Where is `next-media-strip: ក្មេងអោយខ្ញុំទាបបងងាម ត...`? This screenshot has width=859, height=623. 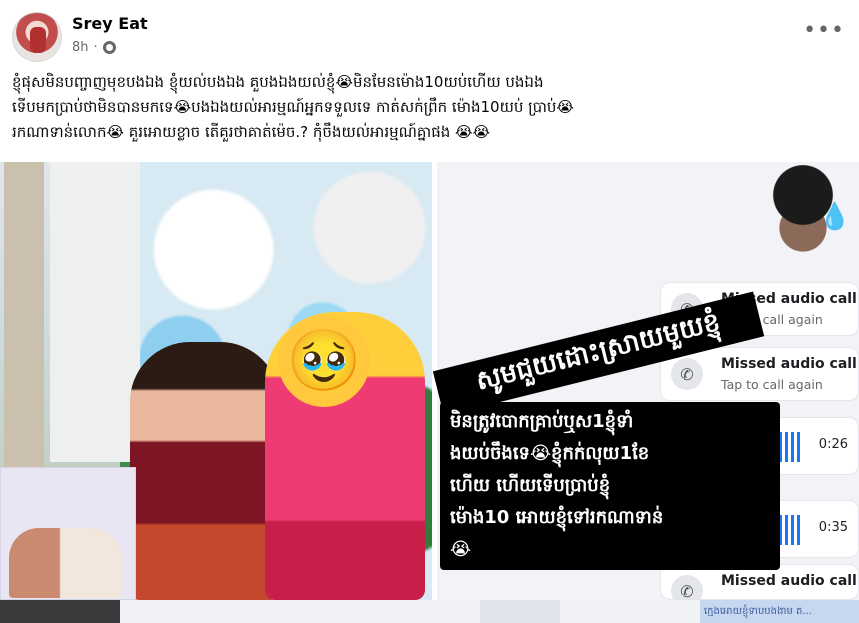 next-media-strip: ក្មេងអោយខ្ញុំទាបបងងាម ត... is located at coordinates (429, 611).